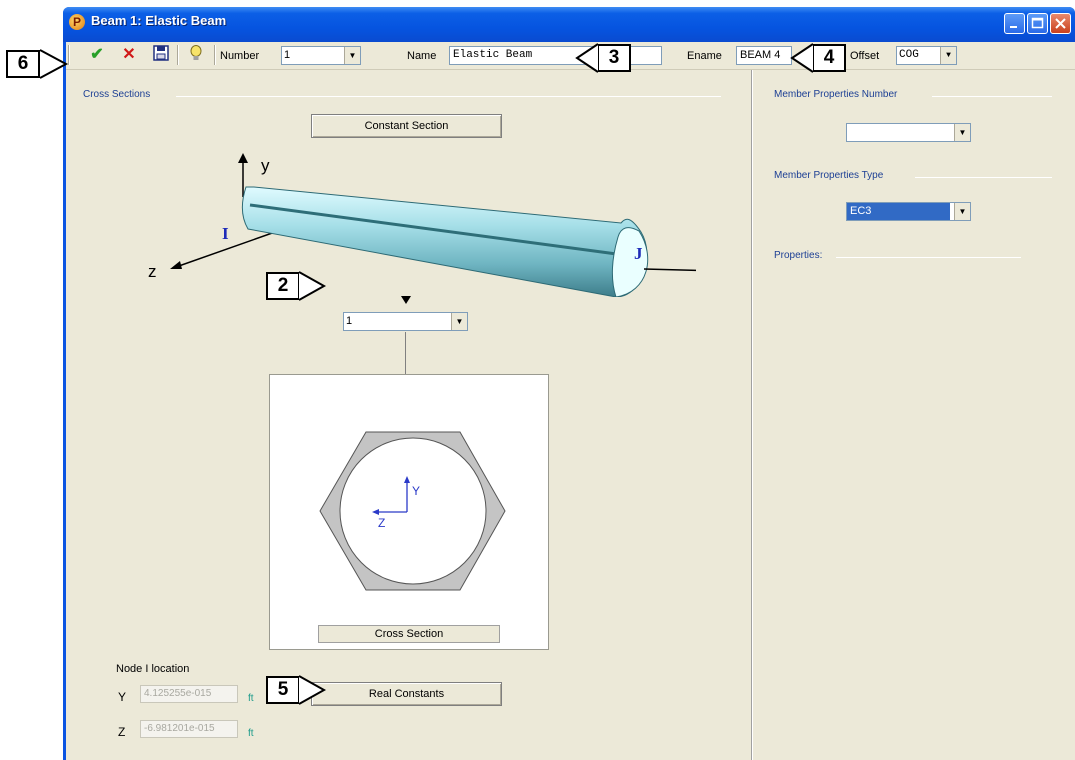  What do you see at coordinates (176, 265) in the screenshot?
I see `z-axis-arrowhead` at bounding box center [176, 265].